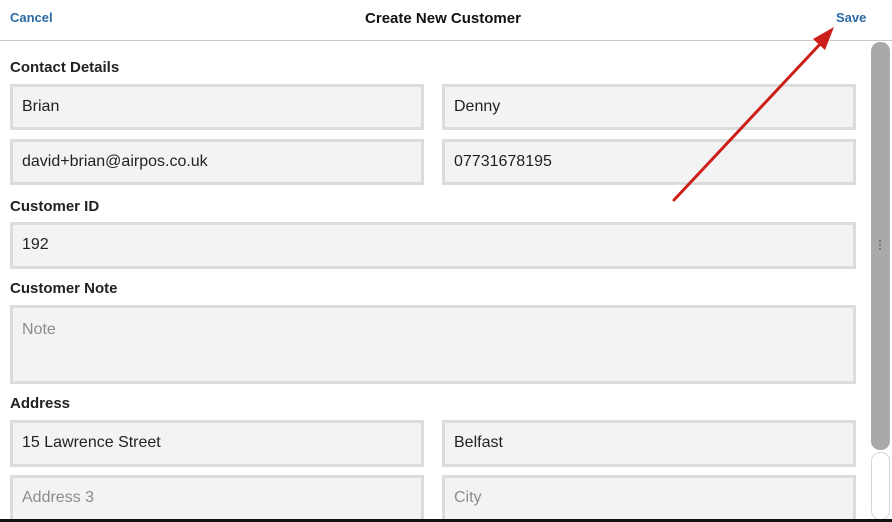 The height and width of the screenshot is (522, 892). What do you see at coordinates (880, 486) in the screenshot?
I see `scrollbar-lower-track` at bounding box center [880, 486].